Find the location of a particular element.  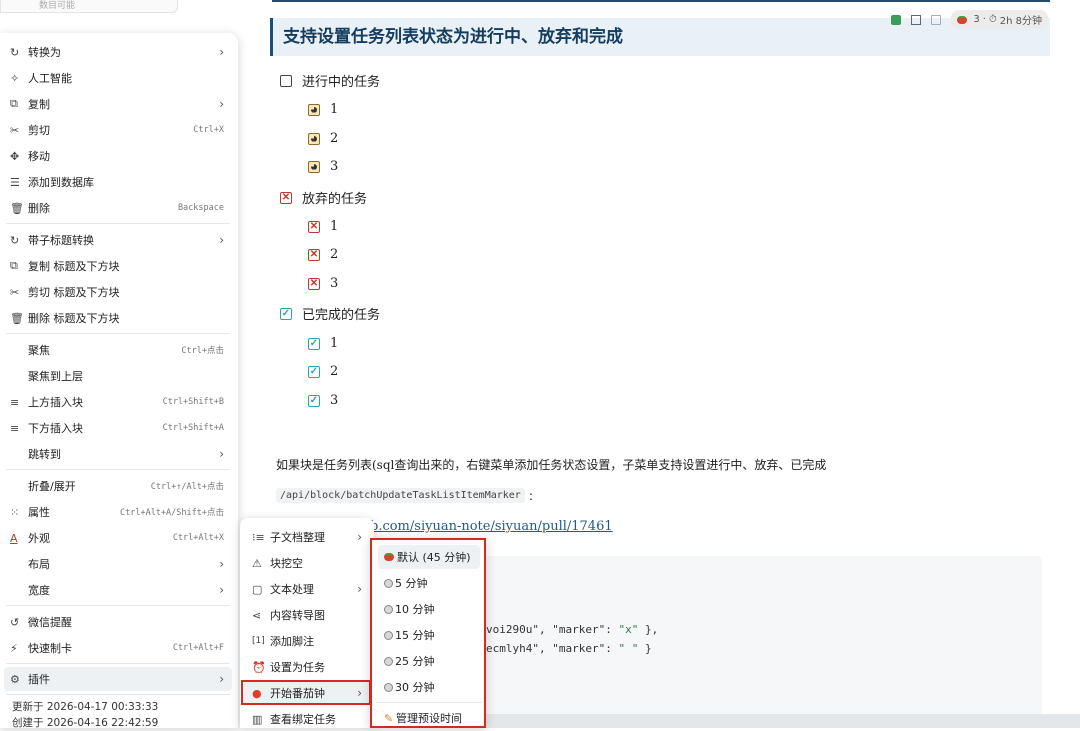

menu-item-focus-parent: 聚焦到上层 is located at coordinates (118, 376).